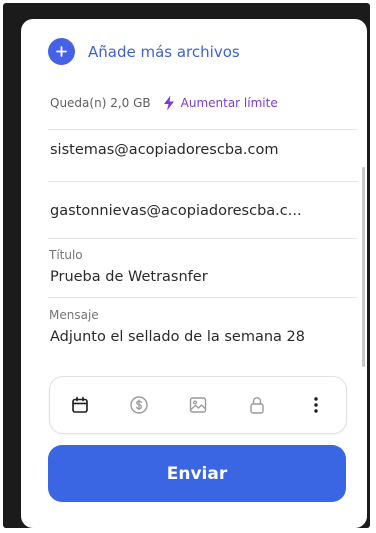 This screenshot has width=376, height=533. What do you see at coordinates (316, 405) in the screenshot?
I see `more-vertical-icon` at bounding box center [316, 405].